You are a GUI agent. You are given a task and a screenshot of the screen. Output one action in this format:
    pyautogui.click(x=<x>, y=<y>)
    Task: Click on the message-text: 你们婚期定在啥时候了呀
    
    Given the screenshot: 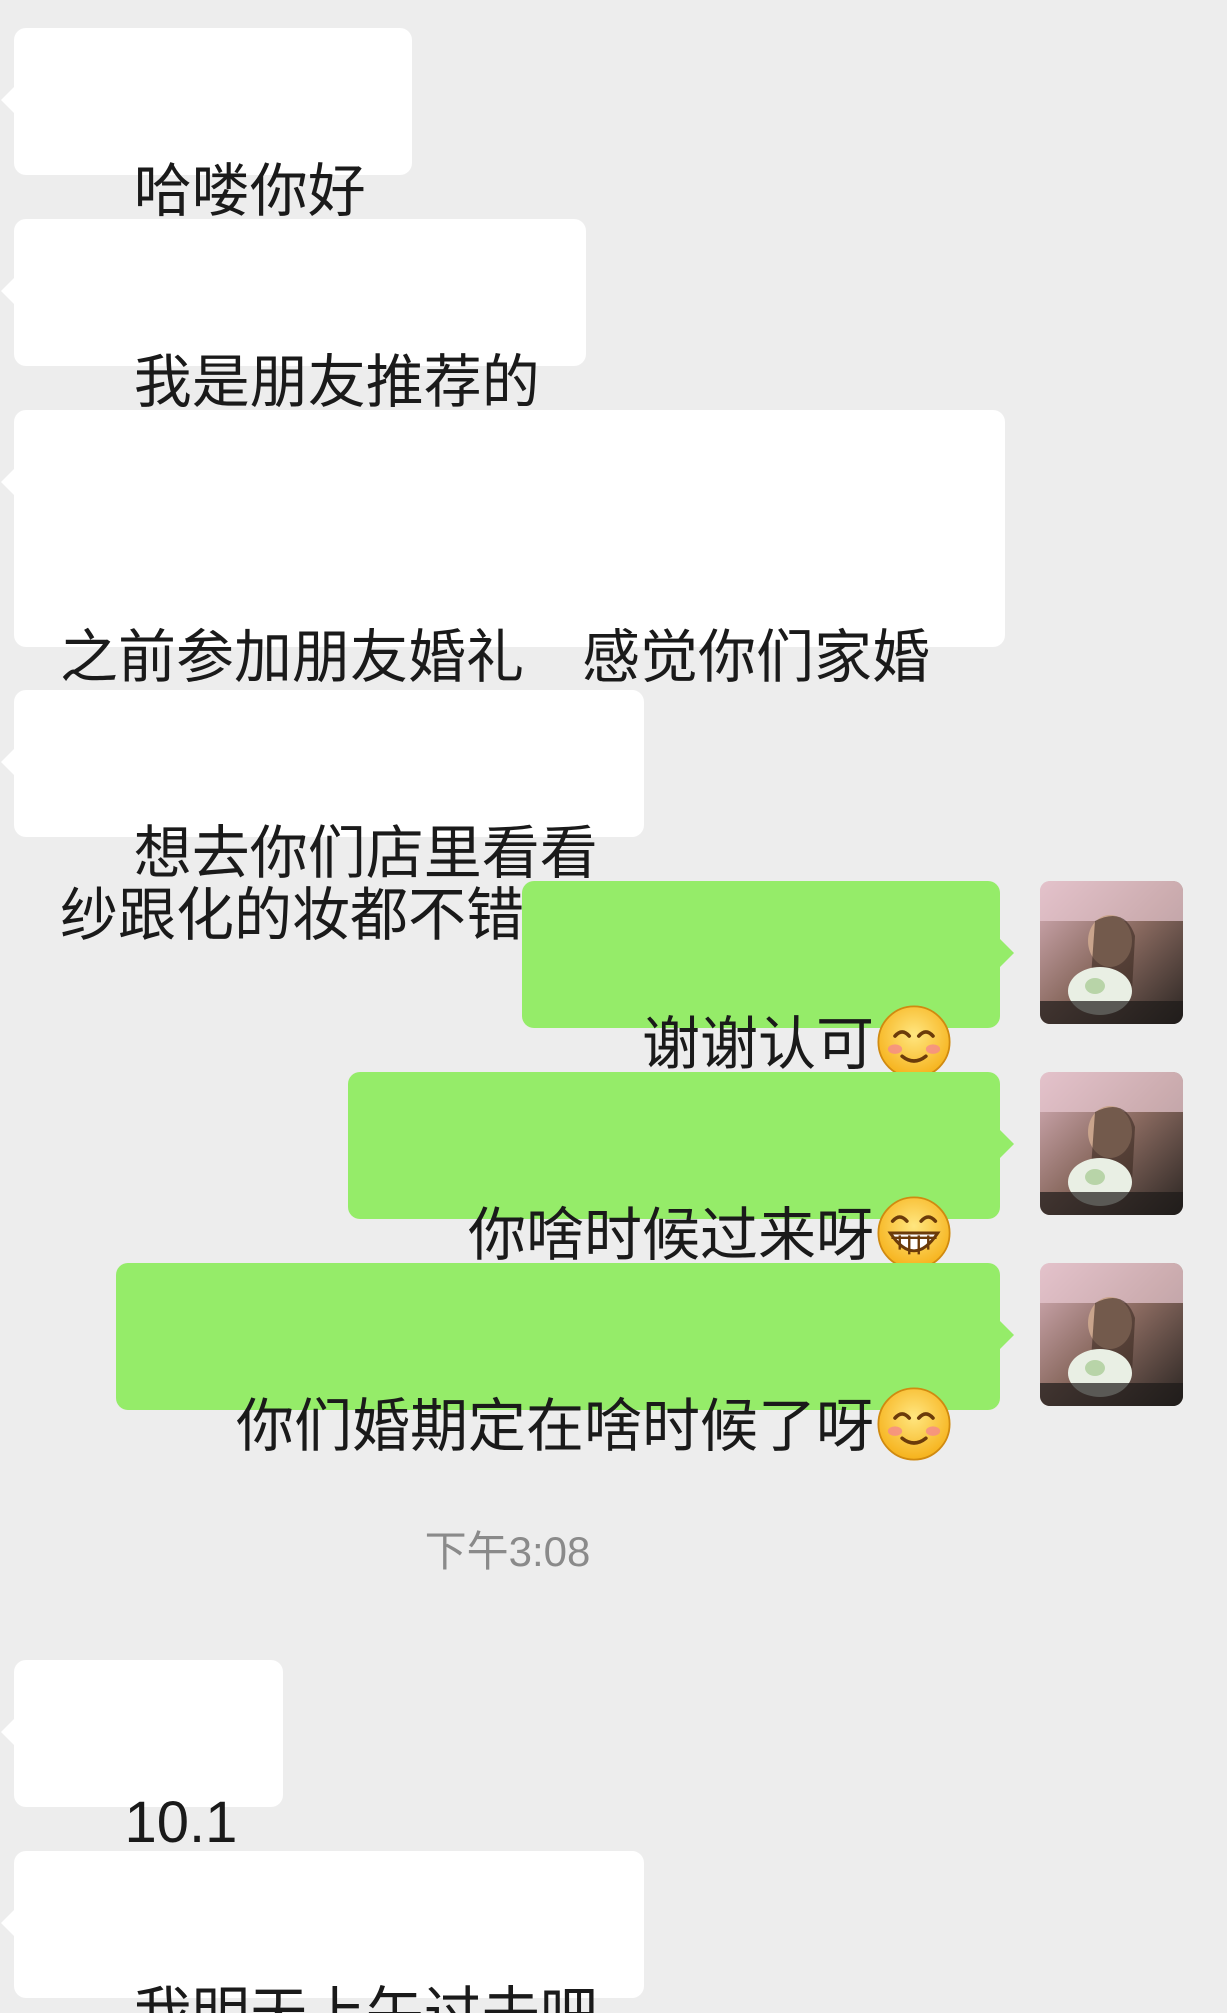 What is the action you would take?
    pyautogui.click(x=554, y=1426)
    